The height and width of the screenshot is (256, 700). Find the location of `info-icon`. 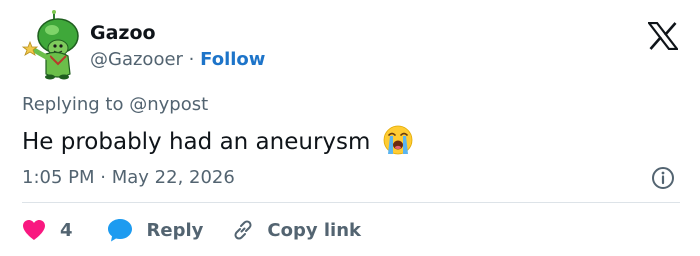

info-icon is located at coordinates (663, 178).